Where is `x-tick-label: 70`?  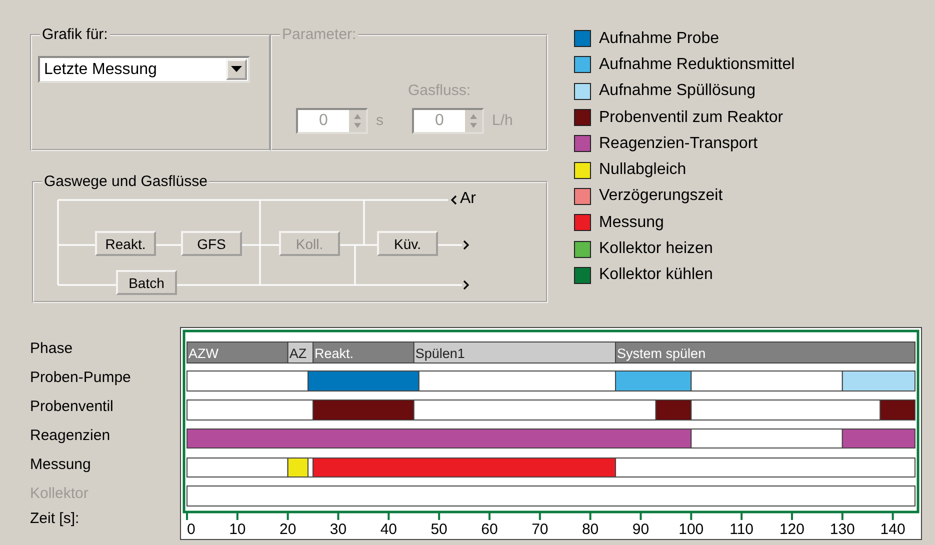 x-tick-label: 70 is located at coordinates (540, 529).